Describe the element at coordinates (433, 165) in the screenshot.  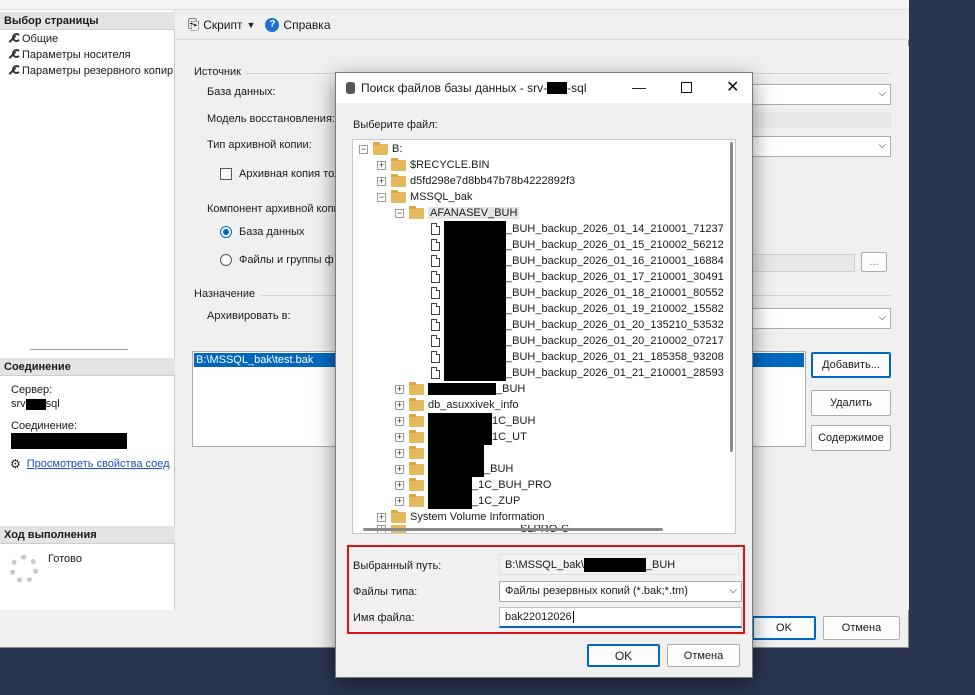
I see `tree-node-recycle-bin: + $RECYCLE.BIN` at that location.